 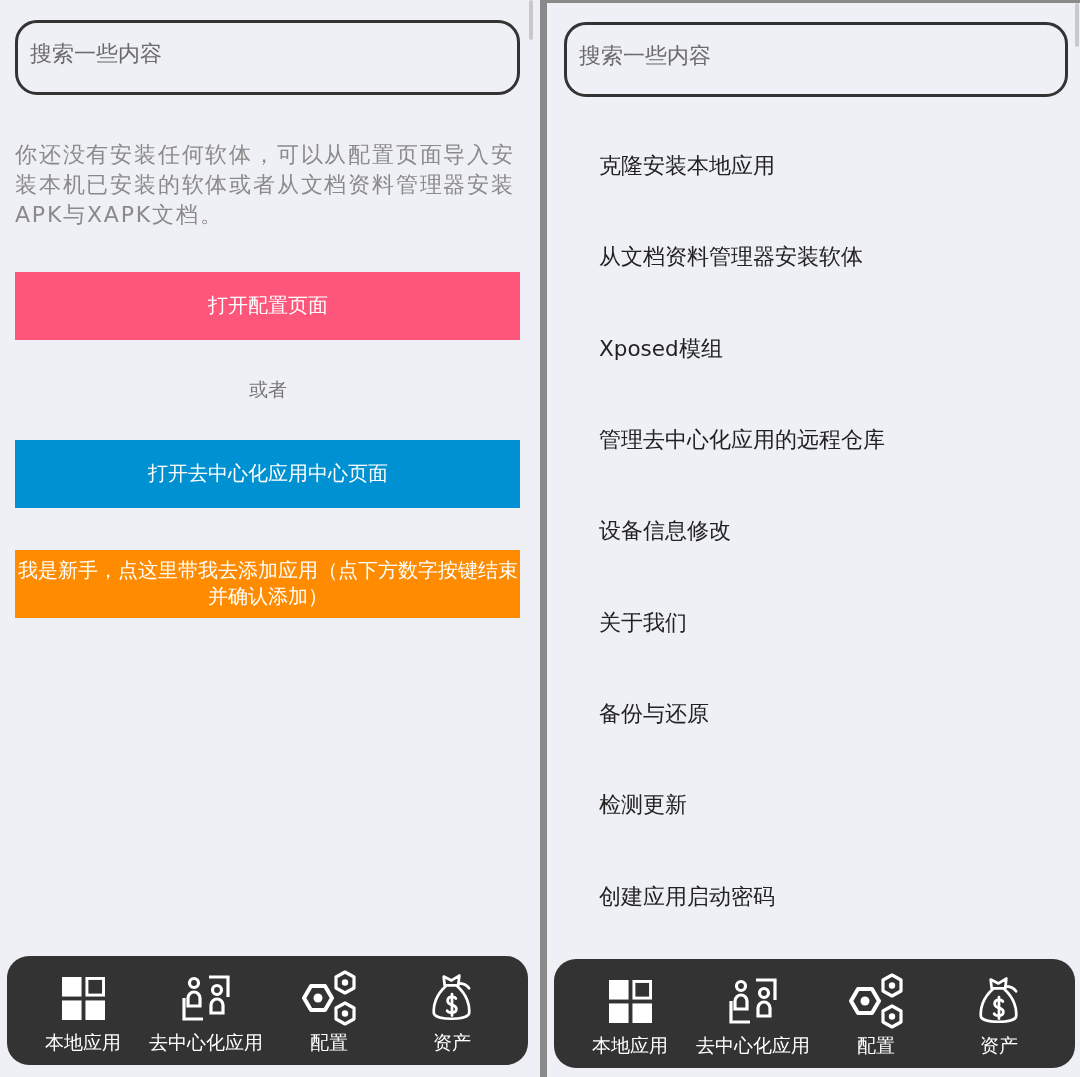 What do you see at coordinates (661, 348) in the screenshot?
I see `menu-item: Xposed模组` at bounding box center [661, 348].